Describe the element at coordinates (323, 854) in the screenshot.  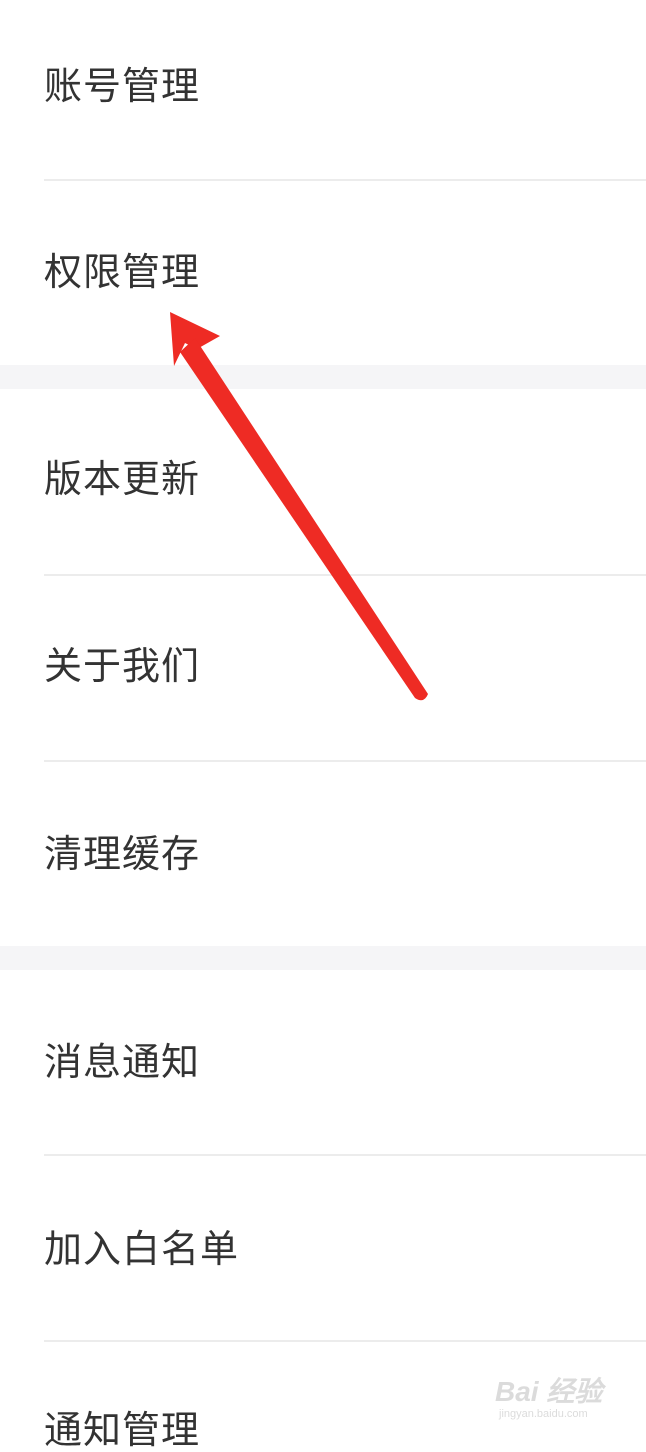
I see `settings-item-clear-cache: 清理缓存` at that location.